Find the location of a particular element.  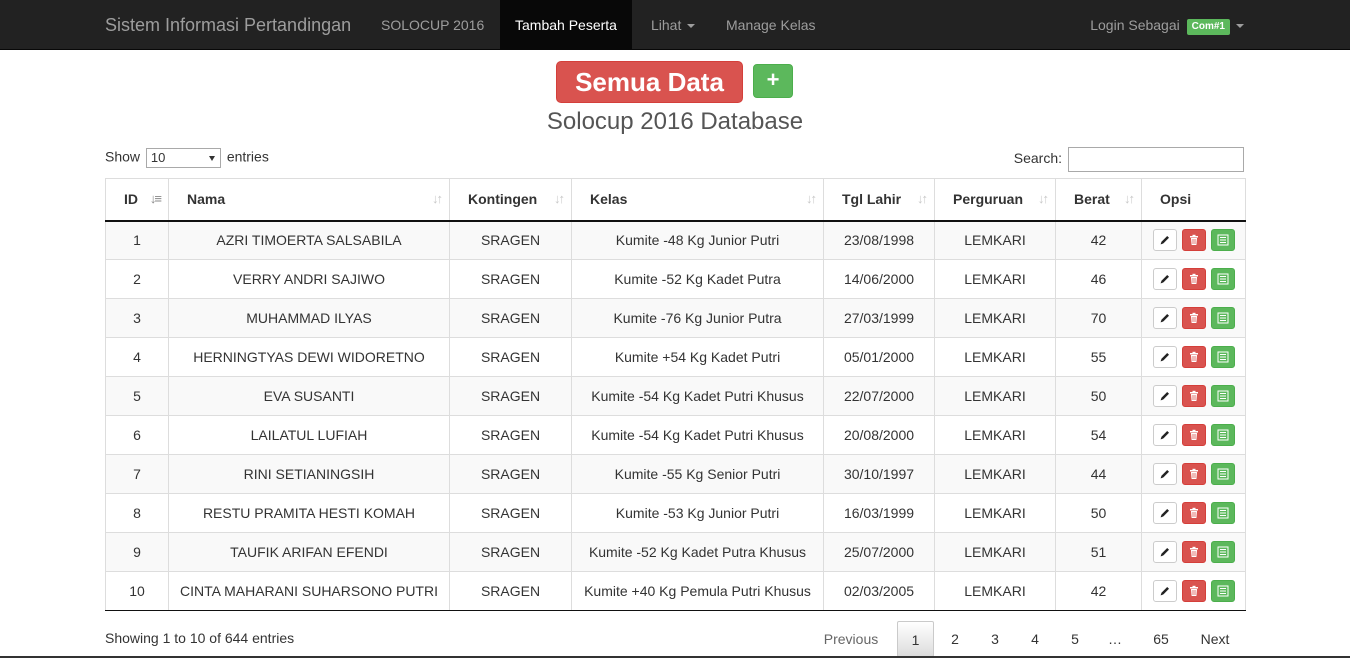

nav-item-manage-kelas: Manage Kelas is located at coordinates (771, 25).